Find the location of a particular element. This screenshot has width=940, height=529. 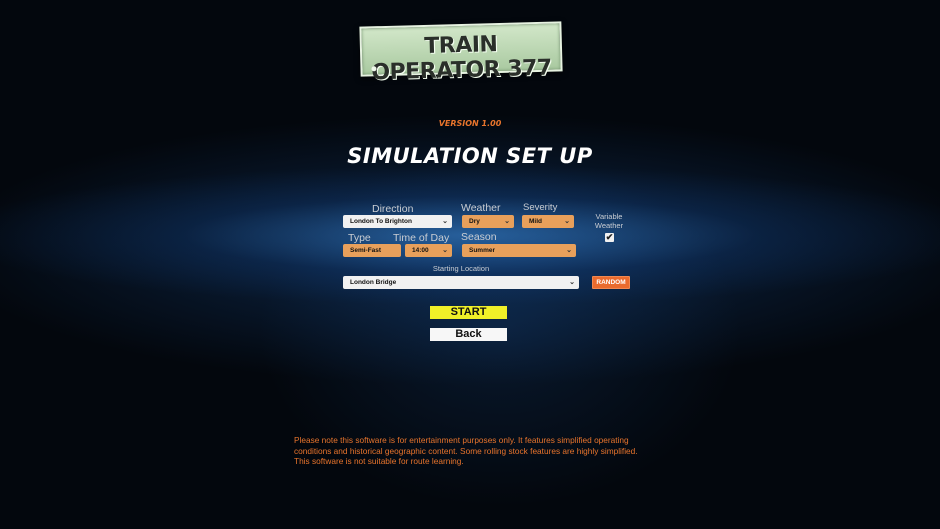

season-dropdown: Summer ⌄ is located at coordinates (519, 250).